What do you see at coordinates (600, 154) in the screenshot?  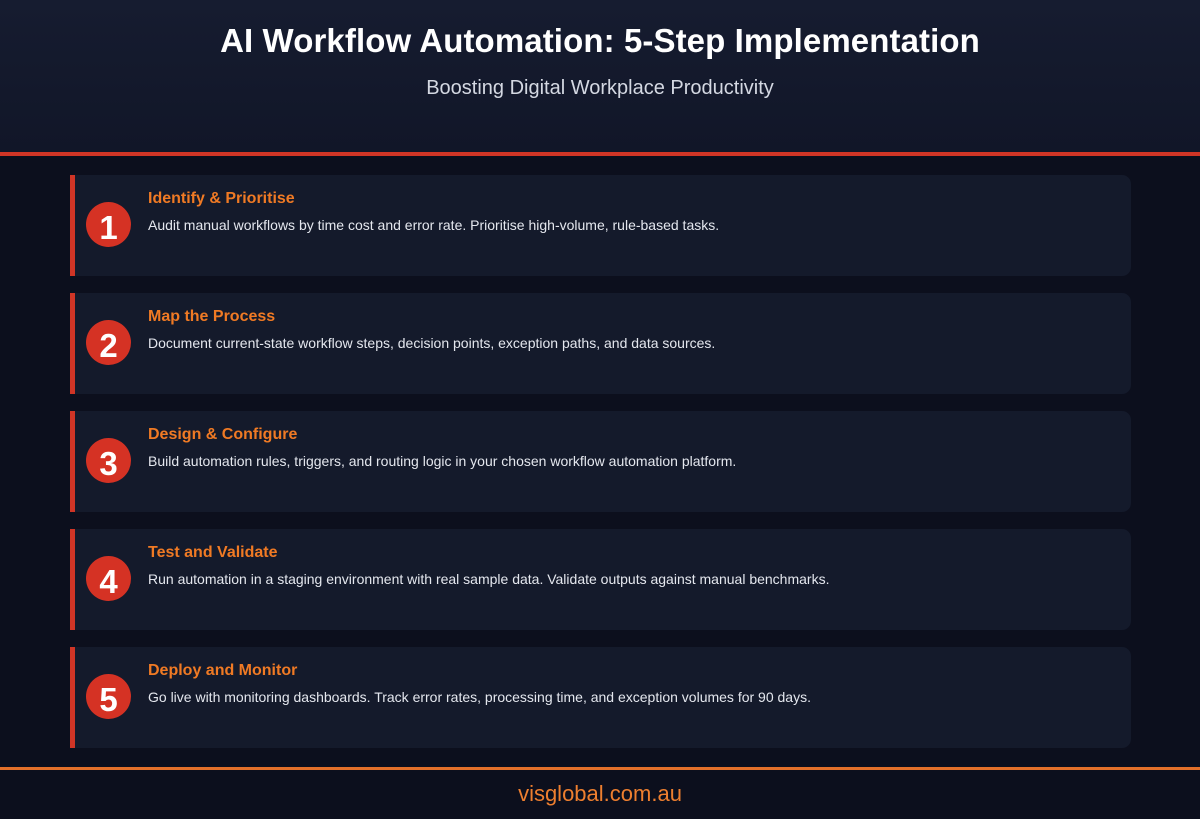 I see `header-divider` at bounding box center [600, 154].